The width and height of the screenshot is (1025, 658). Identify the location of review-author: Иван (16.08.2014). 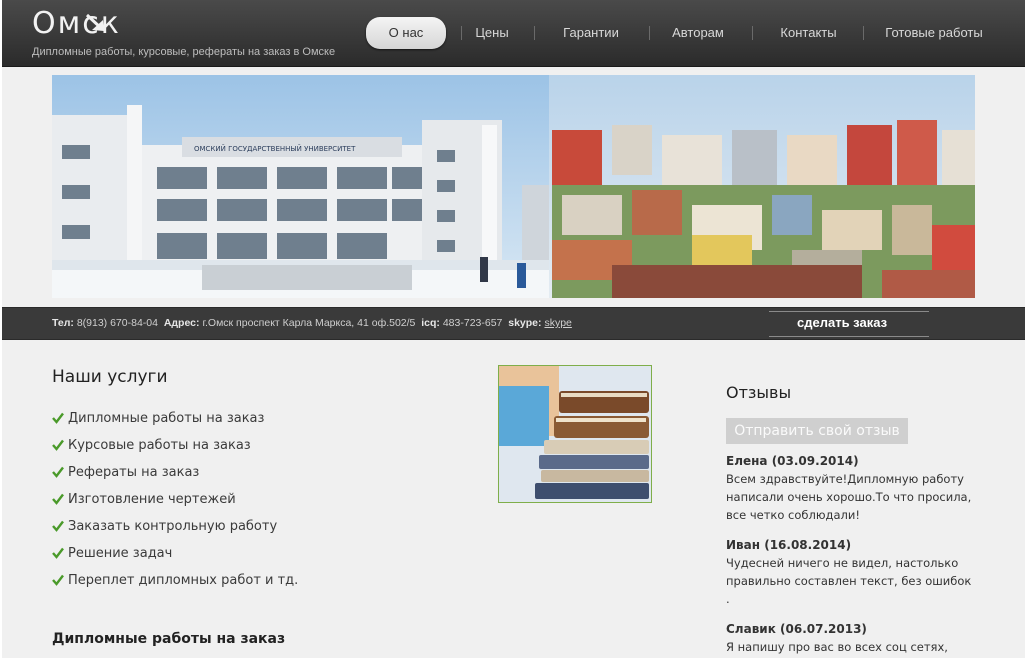
(789, 545).